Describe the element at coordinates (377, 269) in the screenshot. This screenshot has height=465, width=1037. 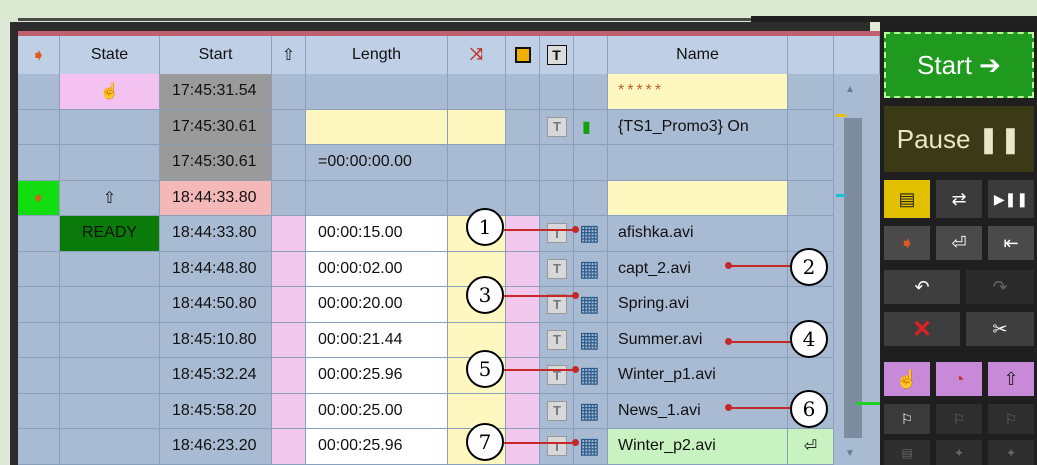
I see `cell-length: 00:00:02.00` at that location.